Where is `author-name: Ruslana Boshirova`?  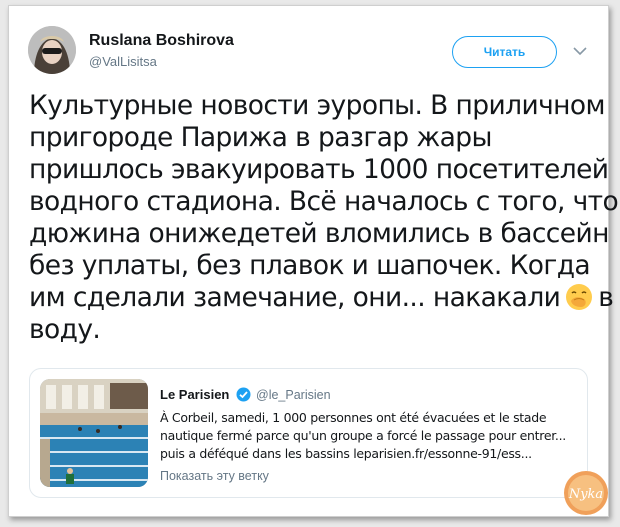
author-name: Ruslana Boshirova is located at coordinates (161, 41).